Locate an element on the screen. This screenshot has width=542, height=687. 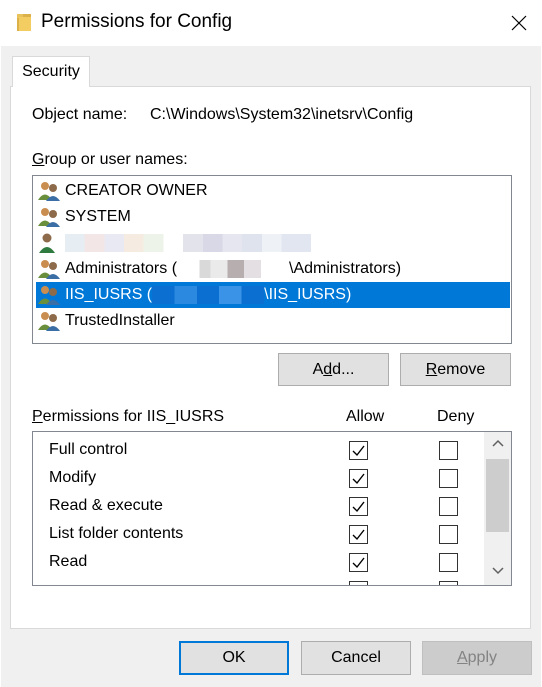
permission-row-partial is located at coordinates (269, 581).